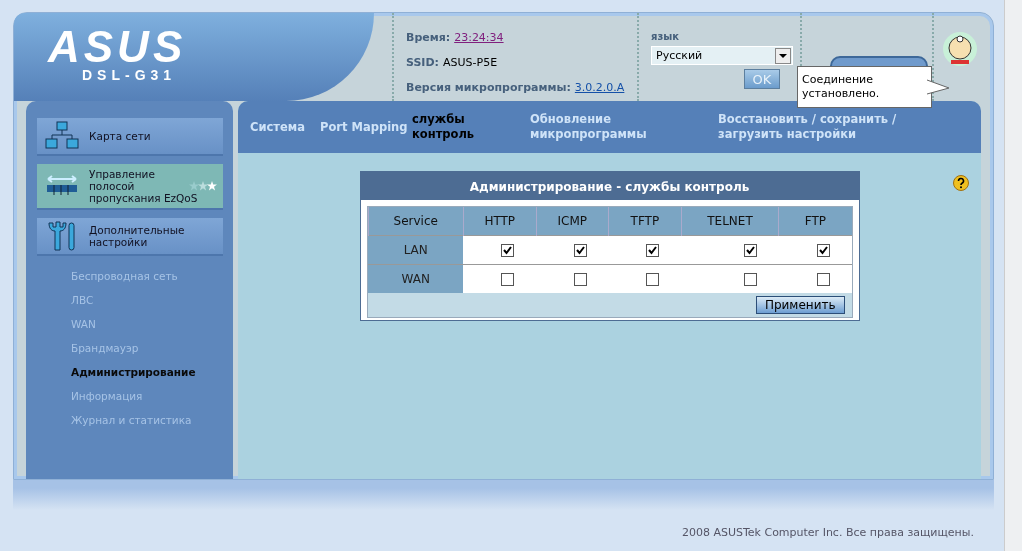 Image resolution: width=1022 pixels, height=551 pixels. What do you see at coordinates (827, 532) in the screenshot?
I see `copyright-text: 2008 ASUSTek Computer Inc. Все права защищены.` at bounding box center [827, 532].